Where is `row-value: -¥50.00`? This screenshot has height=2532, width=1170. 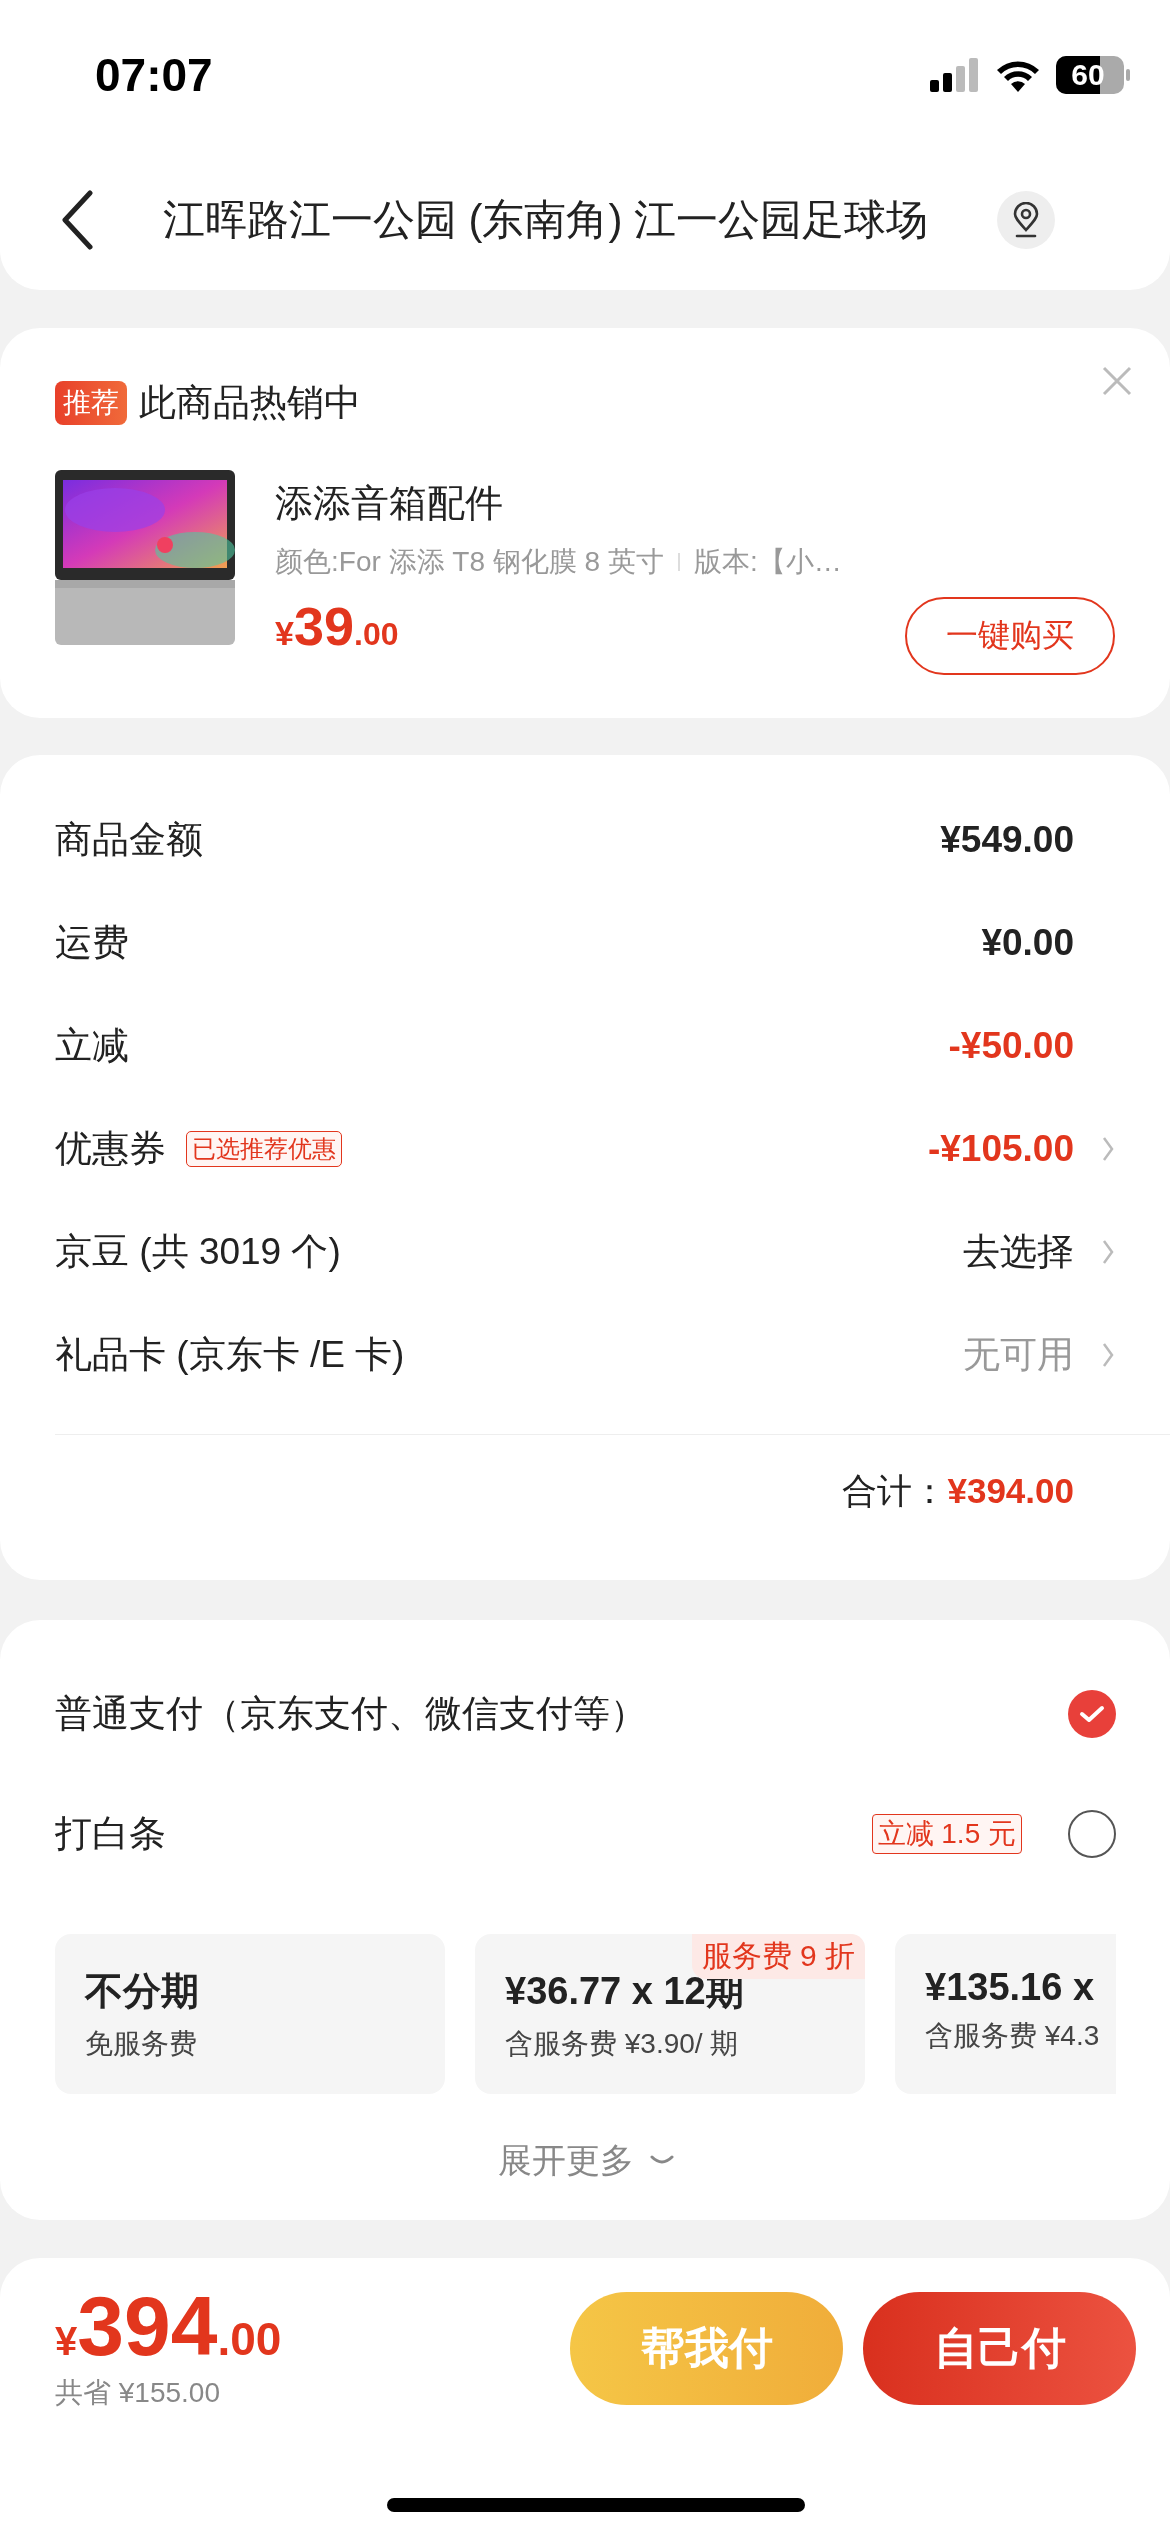 row-value: -¥50.00 is located at coordinates (1011, 1045).